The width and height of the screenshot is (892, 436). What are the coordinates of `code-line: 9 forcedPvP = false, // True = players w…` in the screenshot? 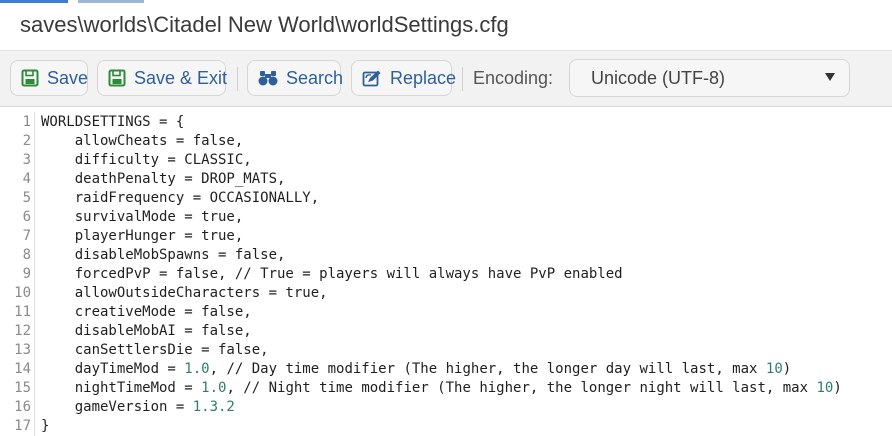 It's located at (446, 274).